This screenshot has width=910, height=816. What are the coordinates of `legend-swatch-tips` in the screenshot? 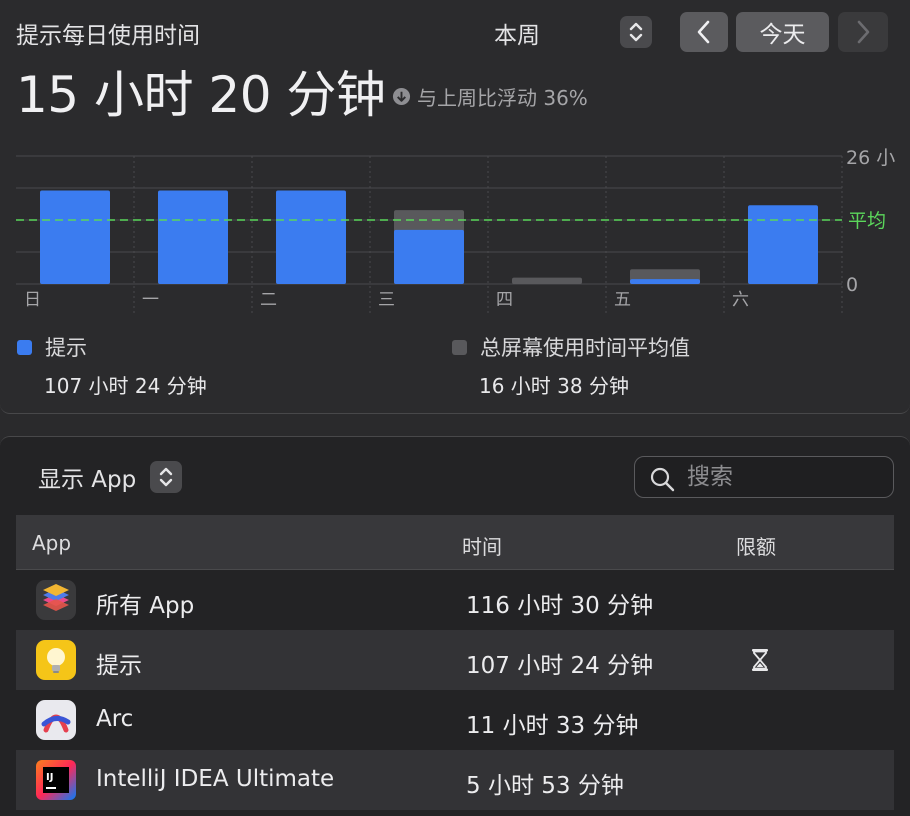 It's located at (24, 347).